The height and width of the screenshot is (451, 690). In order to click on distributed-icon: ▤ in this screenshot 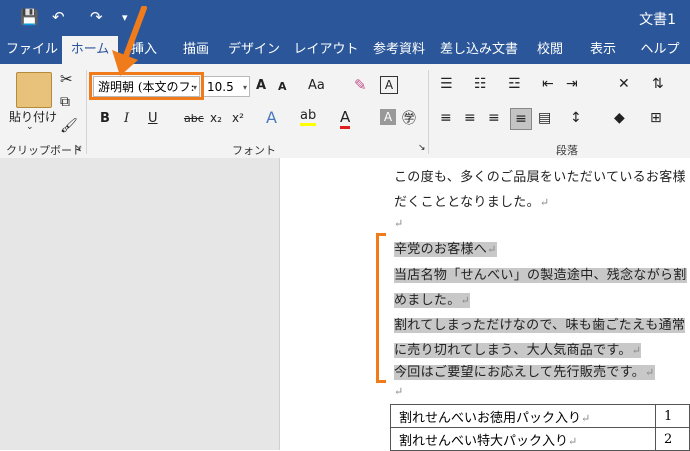, I will do `click(544, 118)`.